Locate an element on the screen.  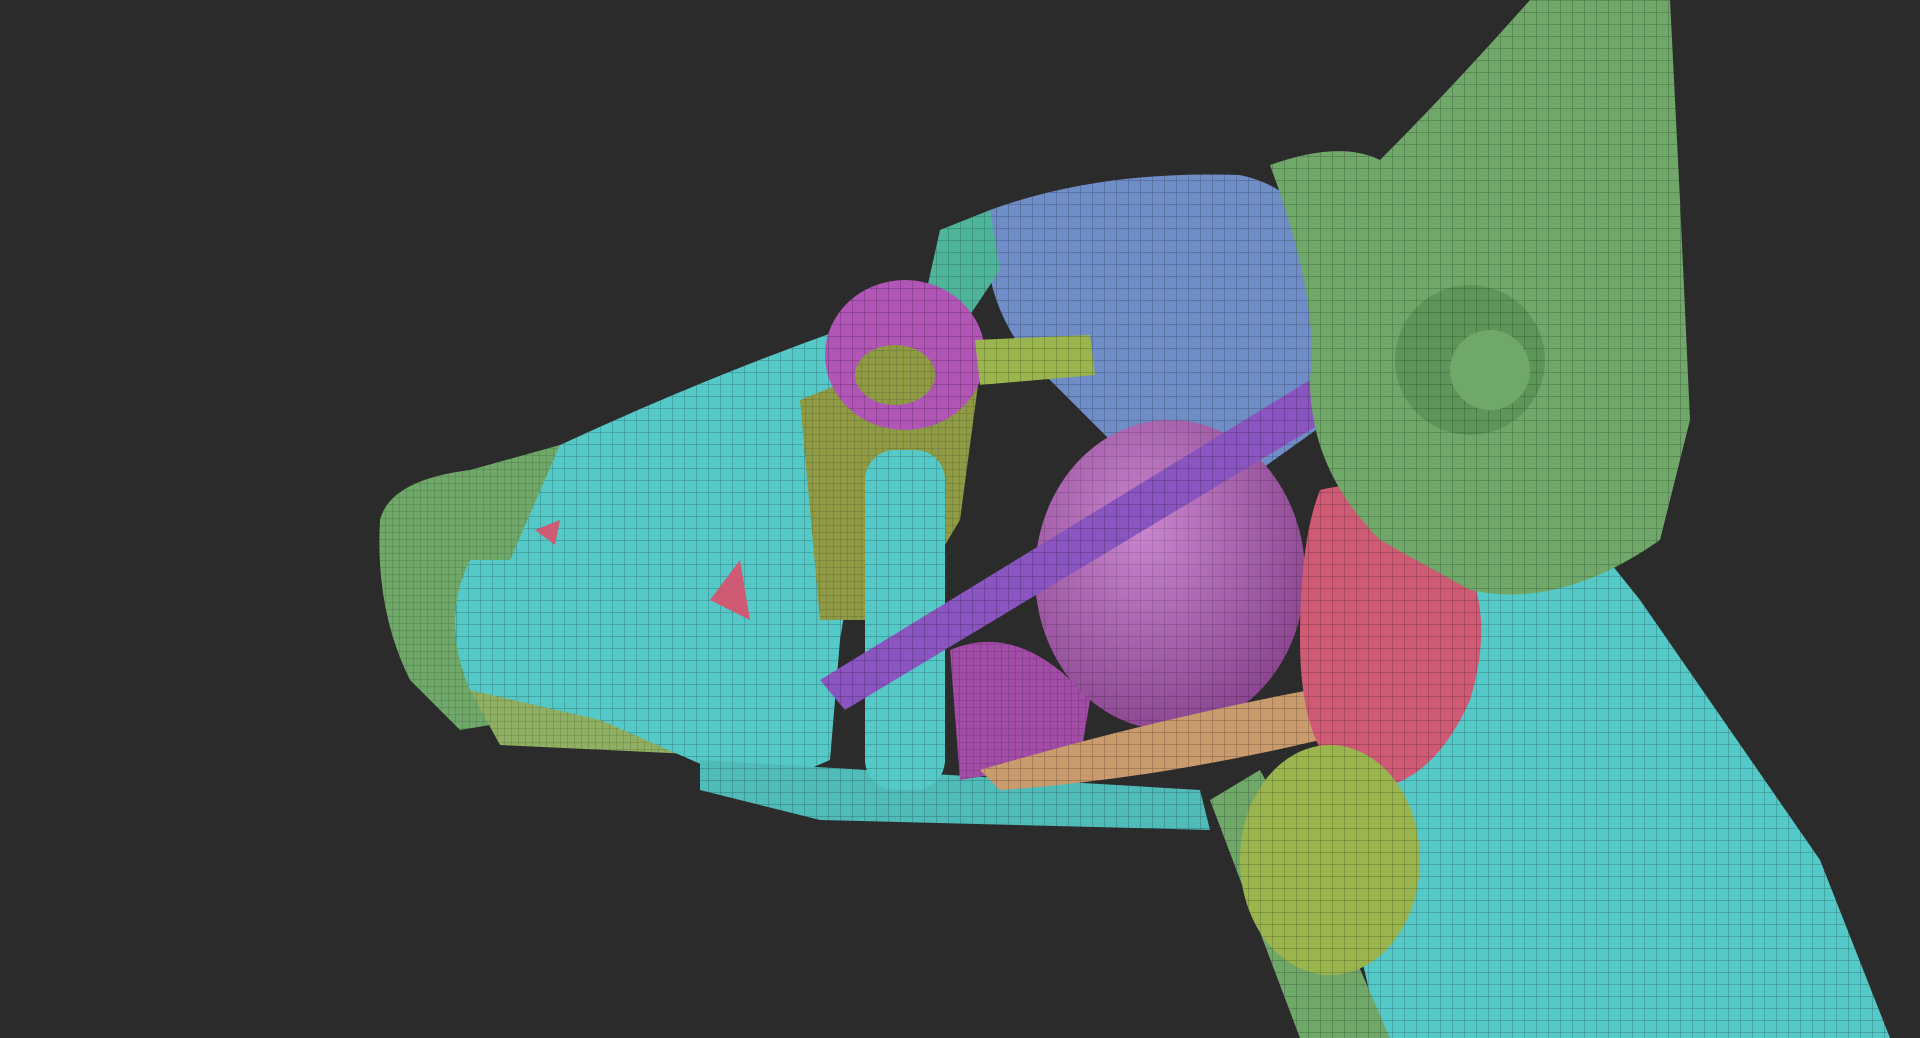
lymph-node-lime is located at coordinates (1330, 860).